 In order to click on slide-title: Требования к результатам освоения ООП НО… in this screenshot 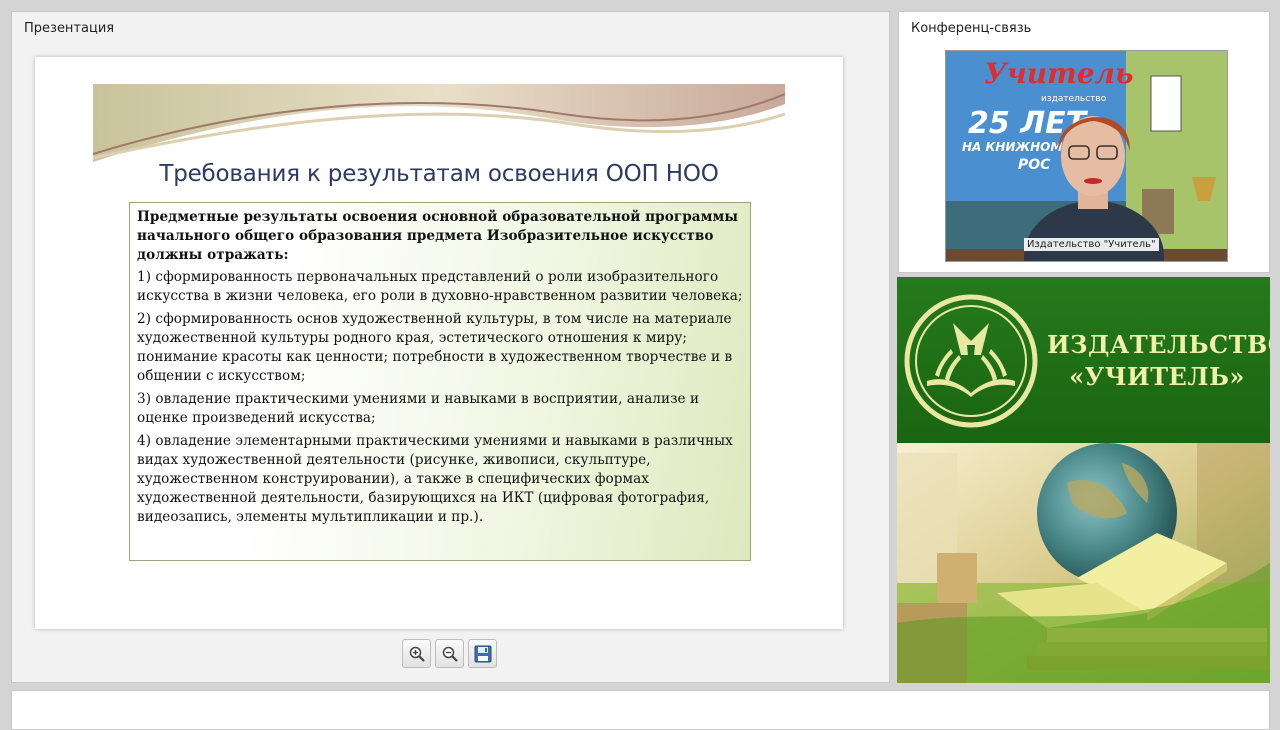, I will do `click(439, 174)`.